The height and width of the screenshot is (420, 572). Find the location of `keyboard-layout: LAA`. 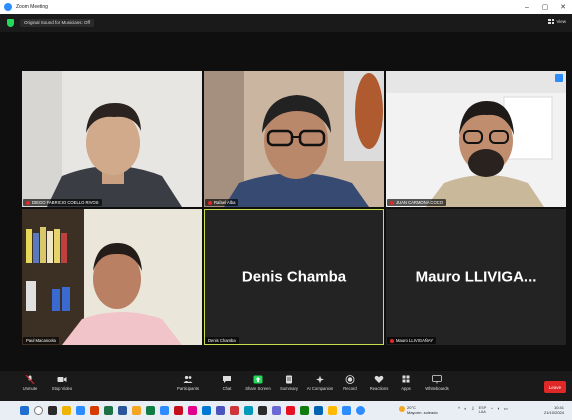

keyboard-layout: LAA is located at coordinates (482, 412).